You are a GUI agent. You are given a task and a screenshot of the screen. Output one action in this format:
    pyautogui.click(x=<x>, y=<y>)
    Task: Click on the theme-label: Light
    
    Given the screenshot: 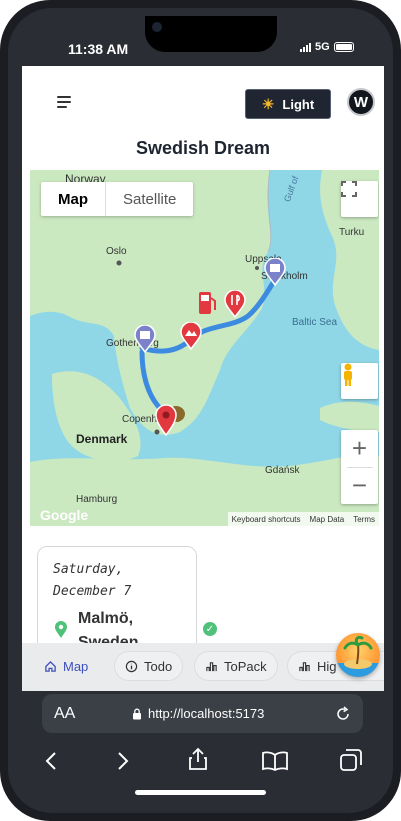 What is the action you would take?
    pyautogui.click(x=298, y=104)
    